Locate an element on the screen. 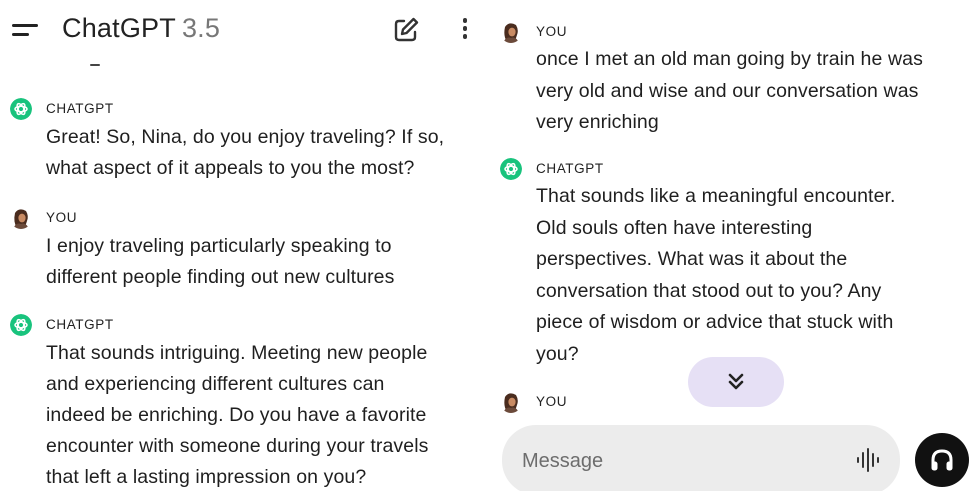 The height and width of the screenshot is (491, 970). app-header: ChatGPT 3.5 is located at coordinates (244, 30).